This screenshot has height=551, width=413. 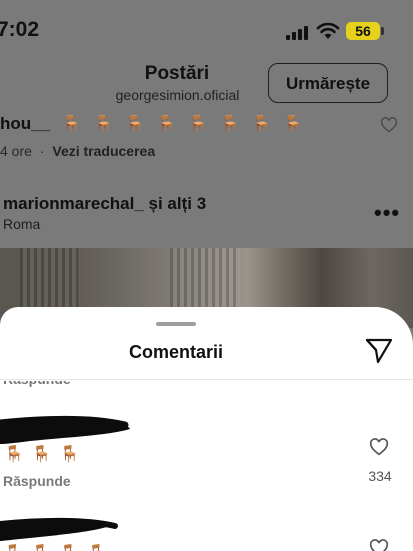 I want to click on redacted-scribble, so click(x=59, y=529).